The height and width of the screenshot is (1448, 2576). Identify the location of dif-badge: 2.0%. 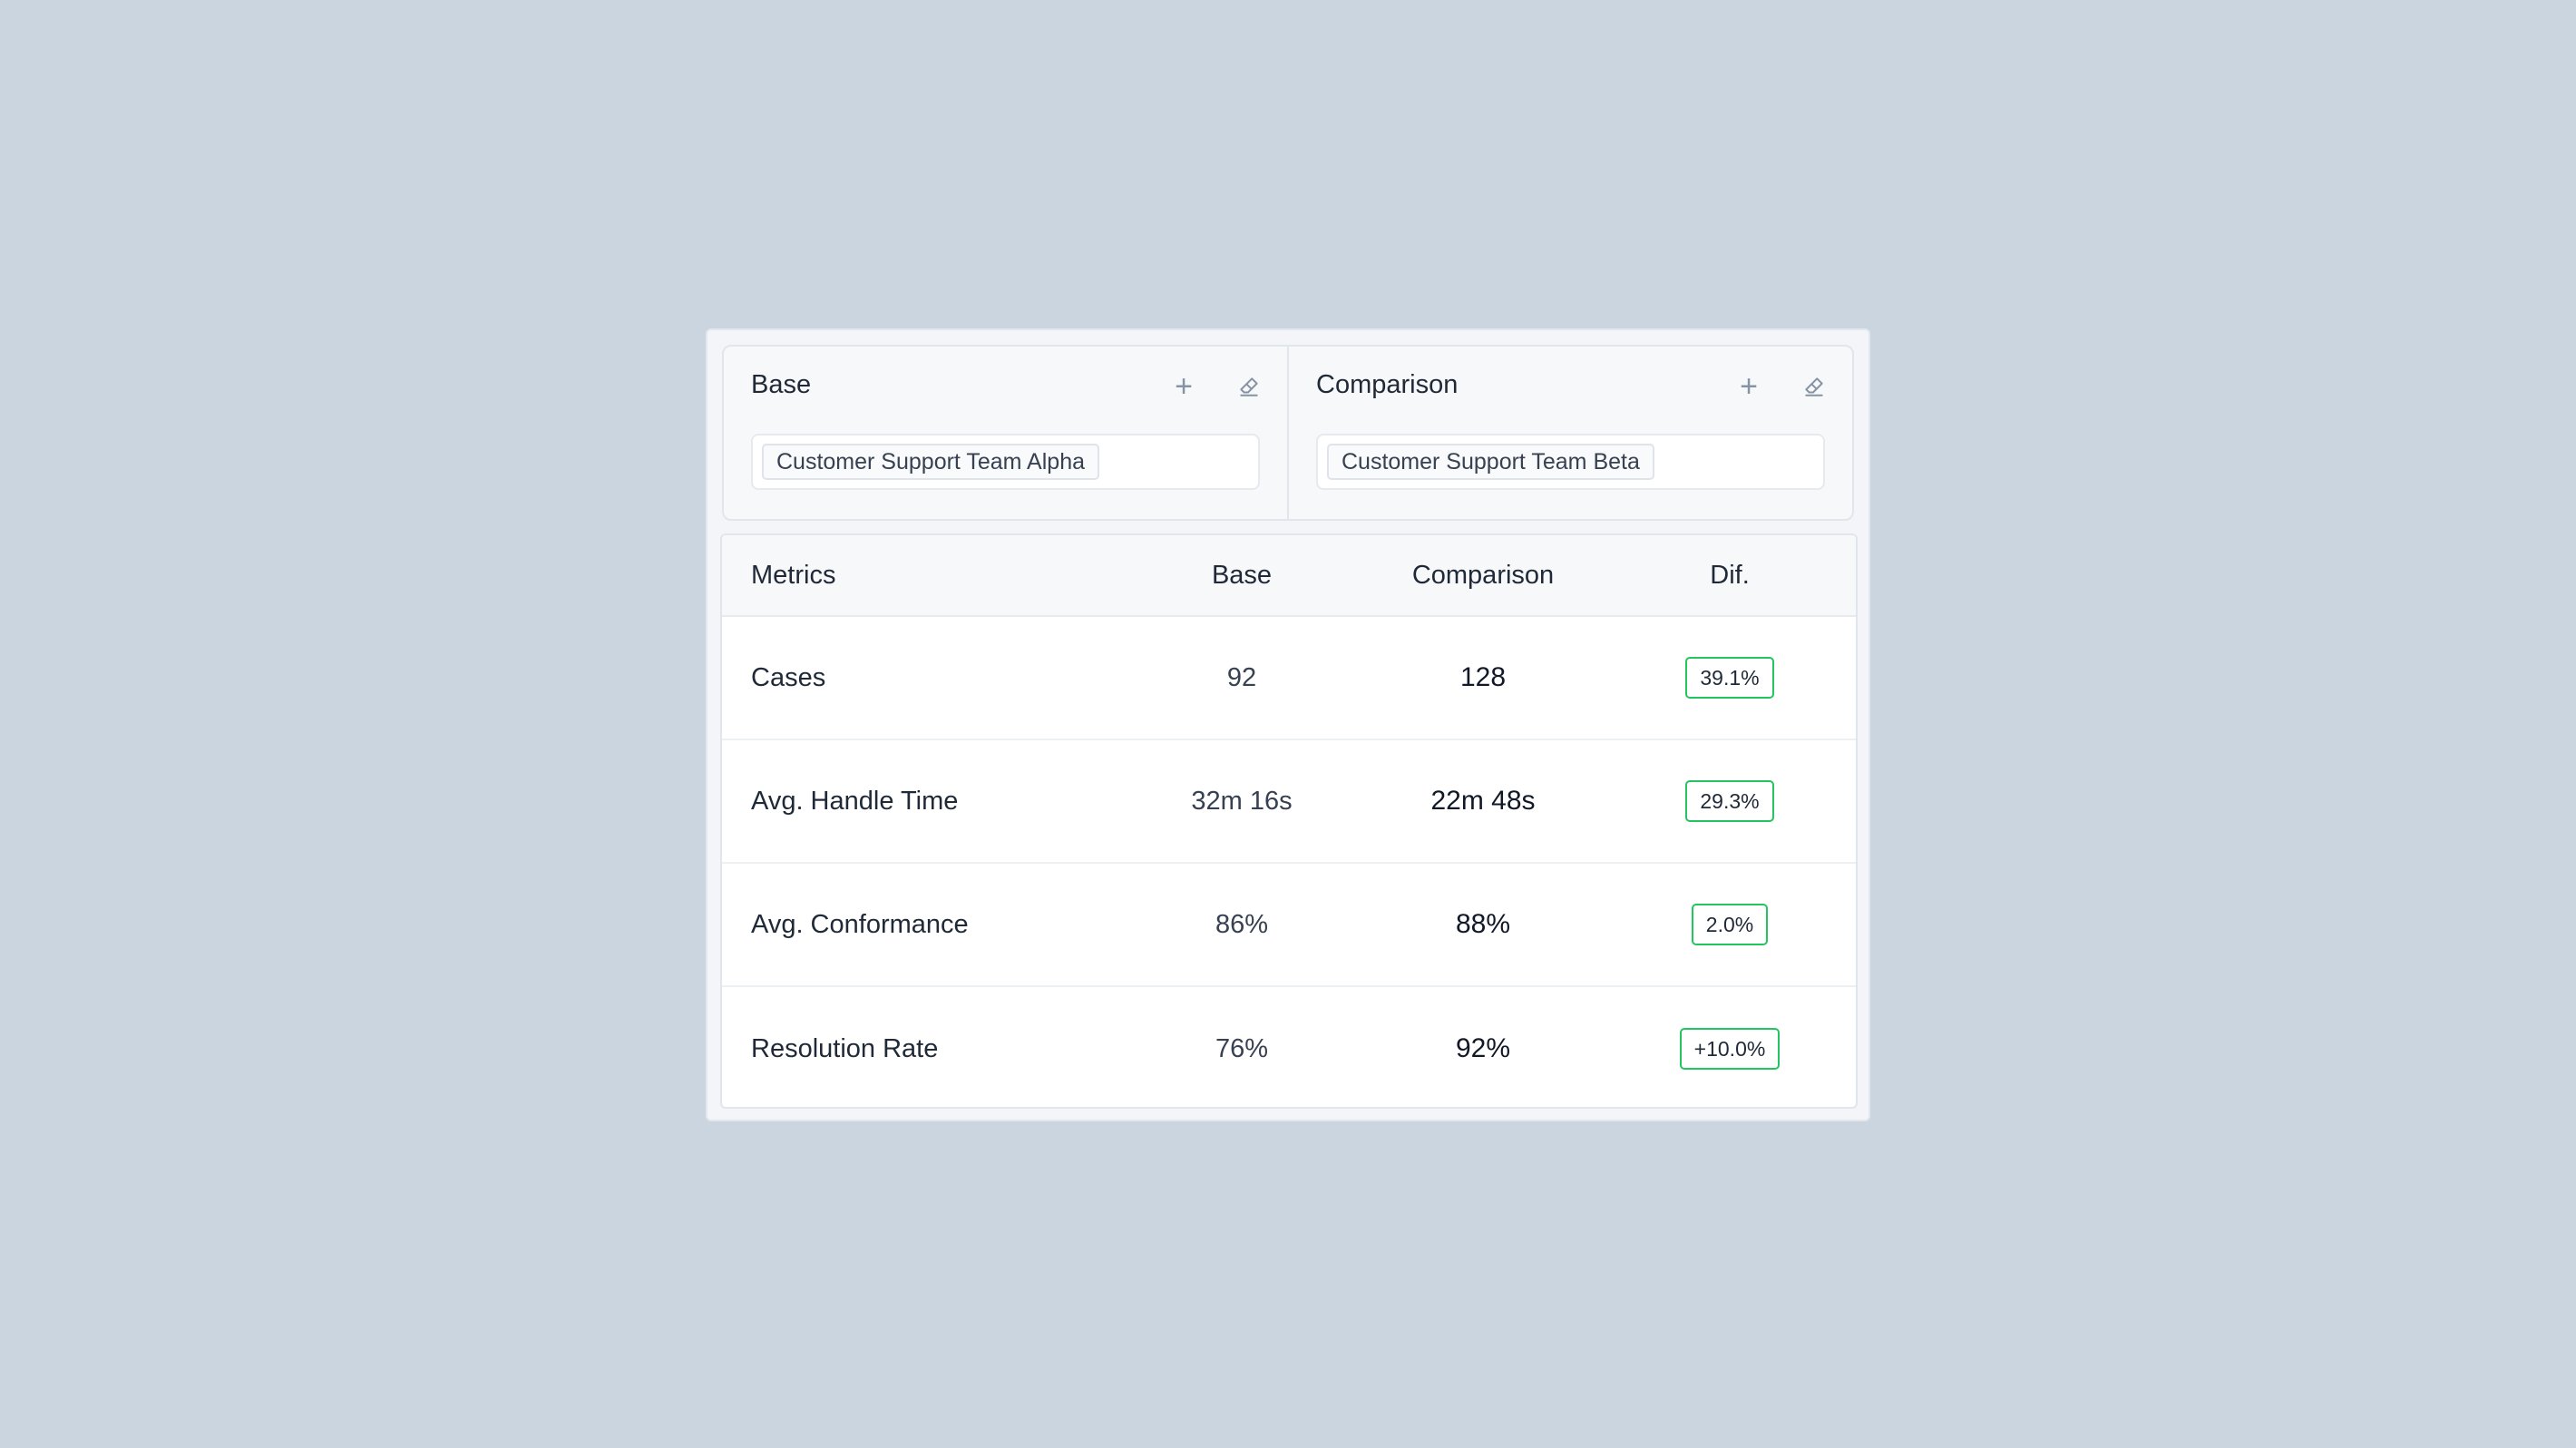
(1730, 924).